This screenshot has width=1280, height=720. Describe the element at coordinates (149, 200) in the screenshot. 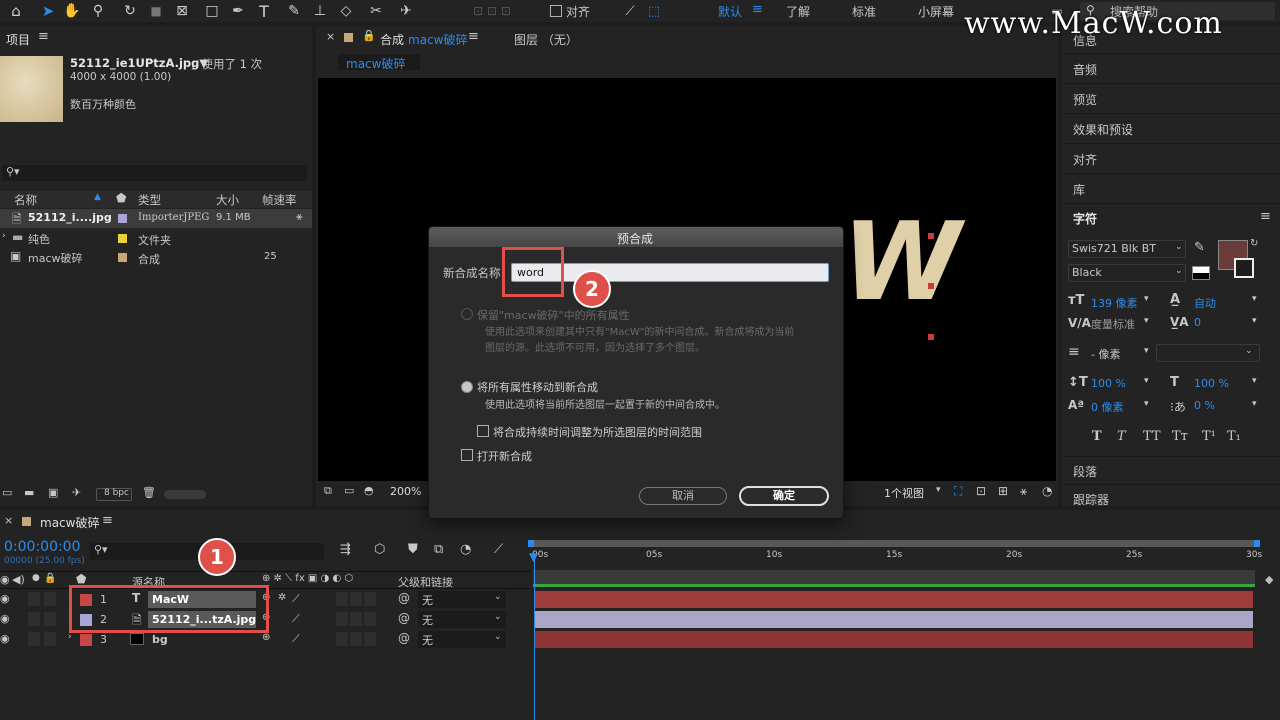

I see `column-type: 类型` at that location.